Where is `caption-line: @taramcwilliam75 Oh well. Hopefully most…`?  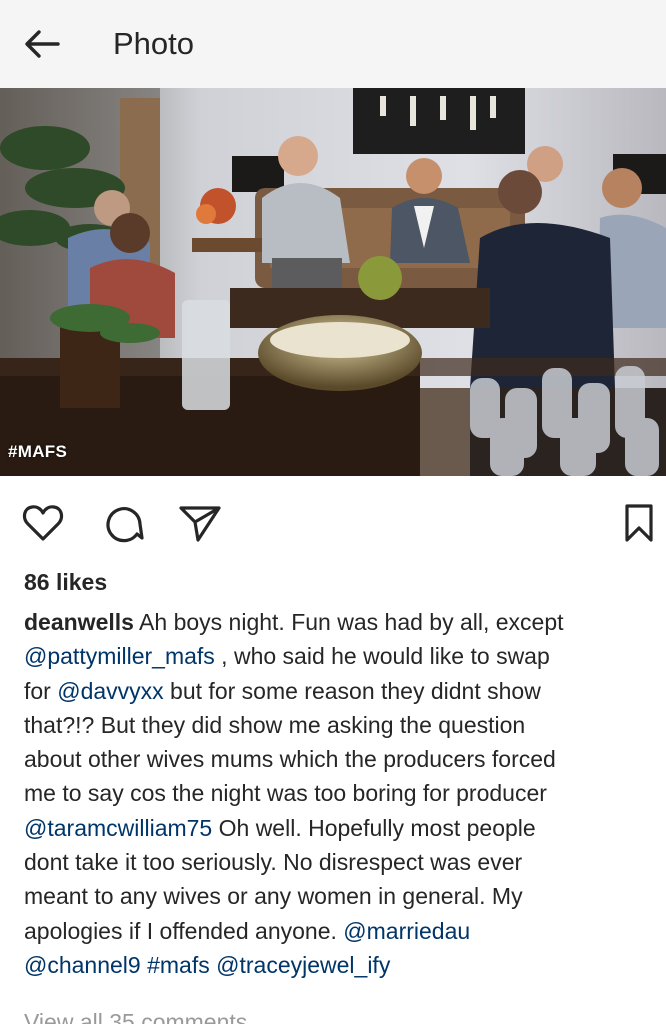
caption-line: @taramcwilliam75 Oh well. Hopefully most… is located at coordinates (344, 828).